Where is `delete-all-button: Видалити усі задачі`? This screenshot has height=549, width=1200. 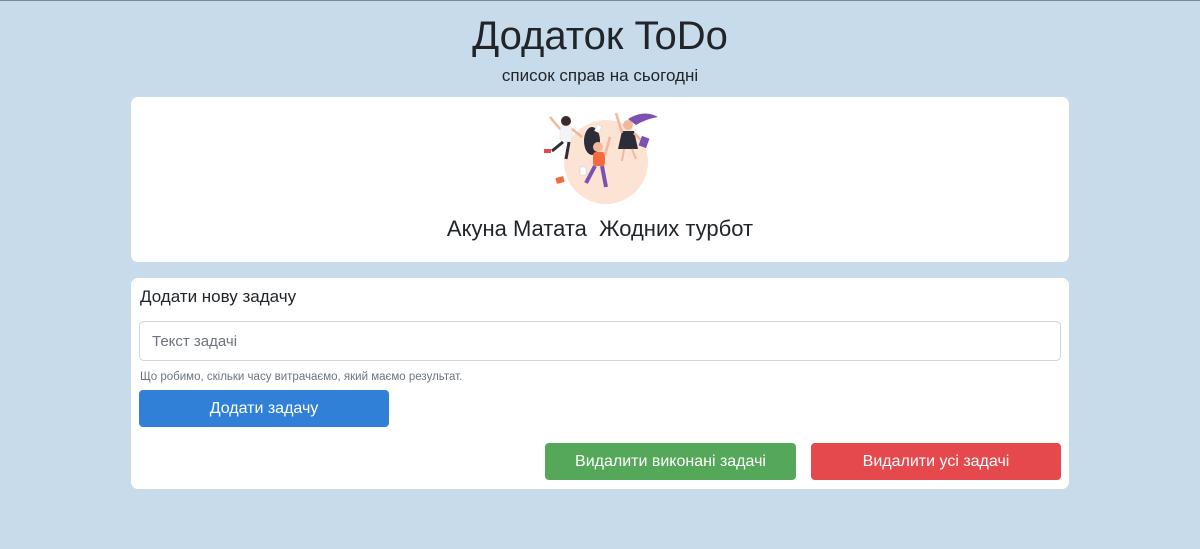 delete-all-button: Видалити усі задачі is located at coordinates (936, 461).